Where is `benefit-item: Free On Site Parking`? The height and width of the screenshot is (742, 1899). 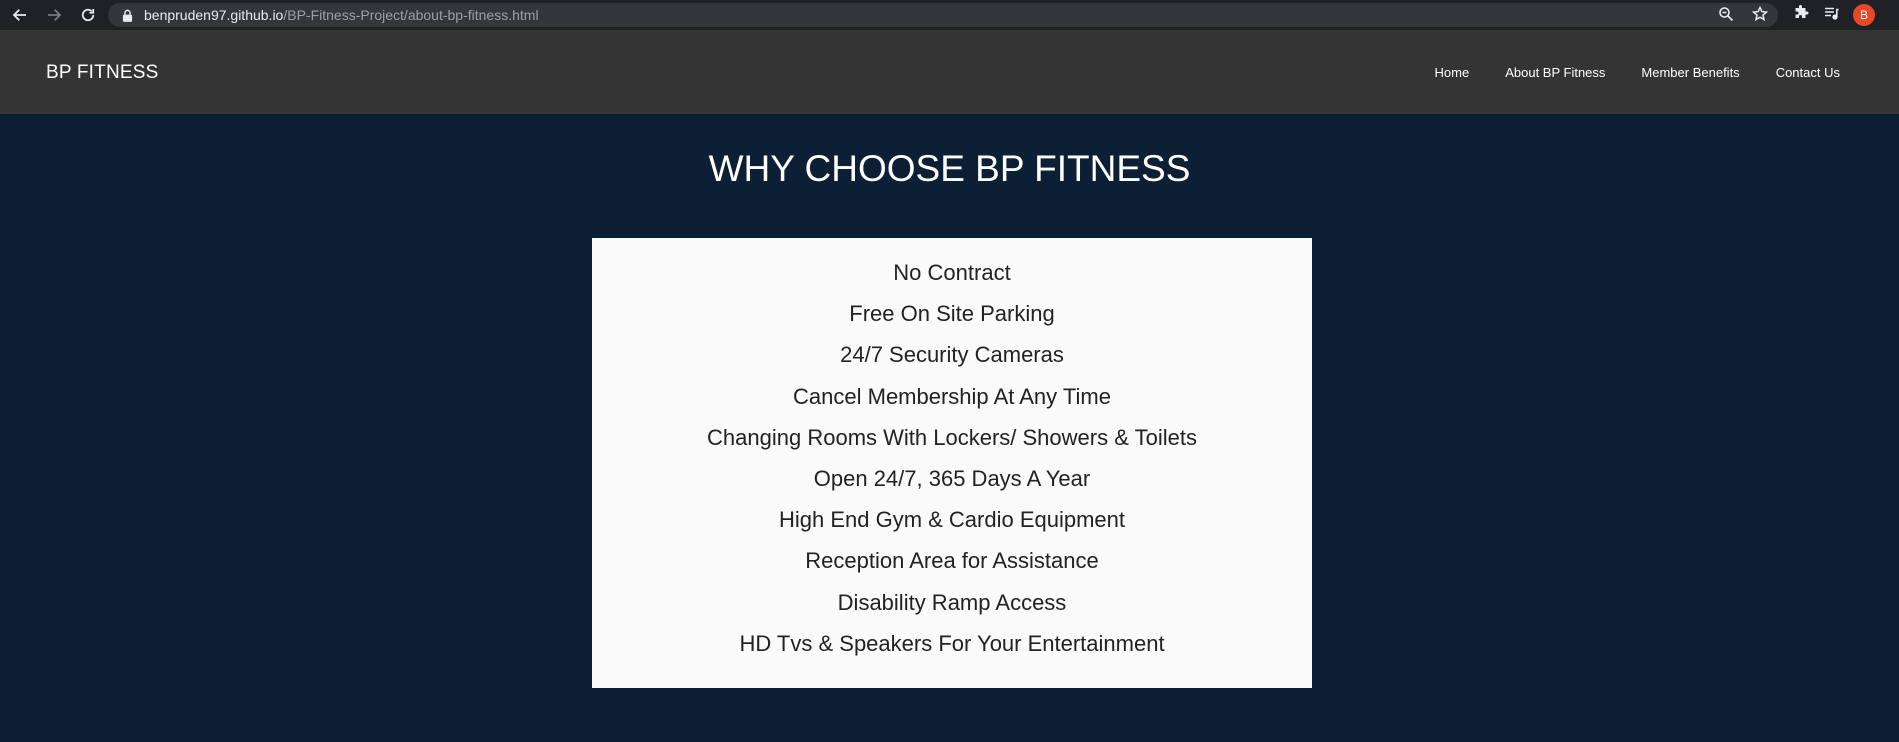 benefit-item: Free On Site Parking is located at coordinates (952, 314).